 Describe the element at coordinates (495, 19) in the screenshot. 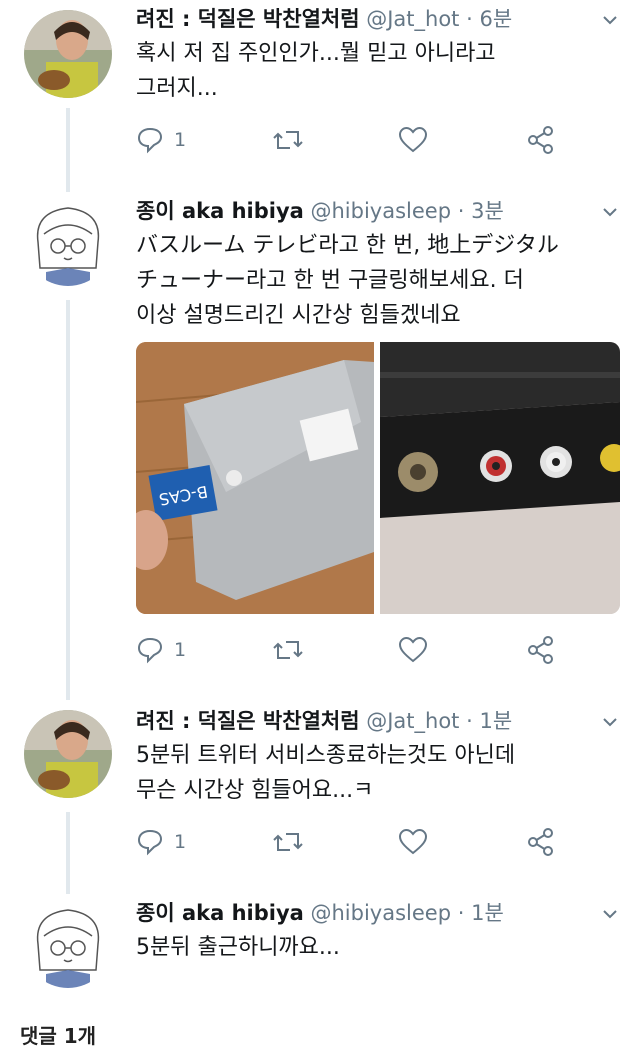

I see `timestamp: 6분` at that location.